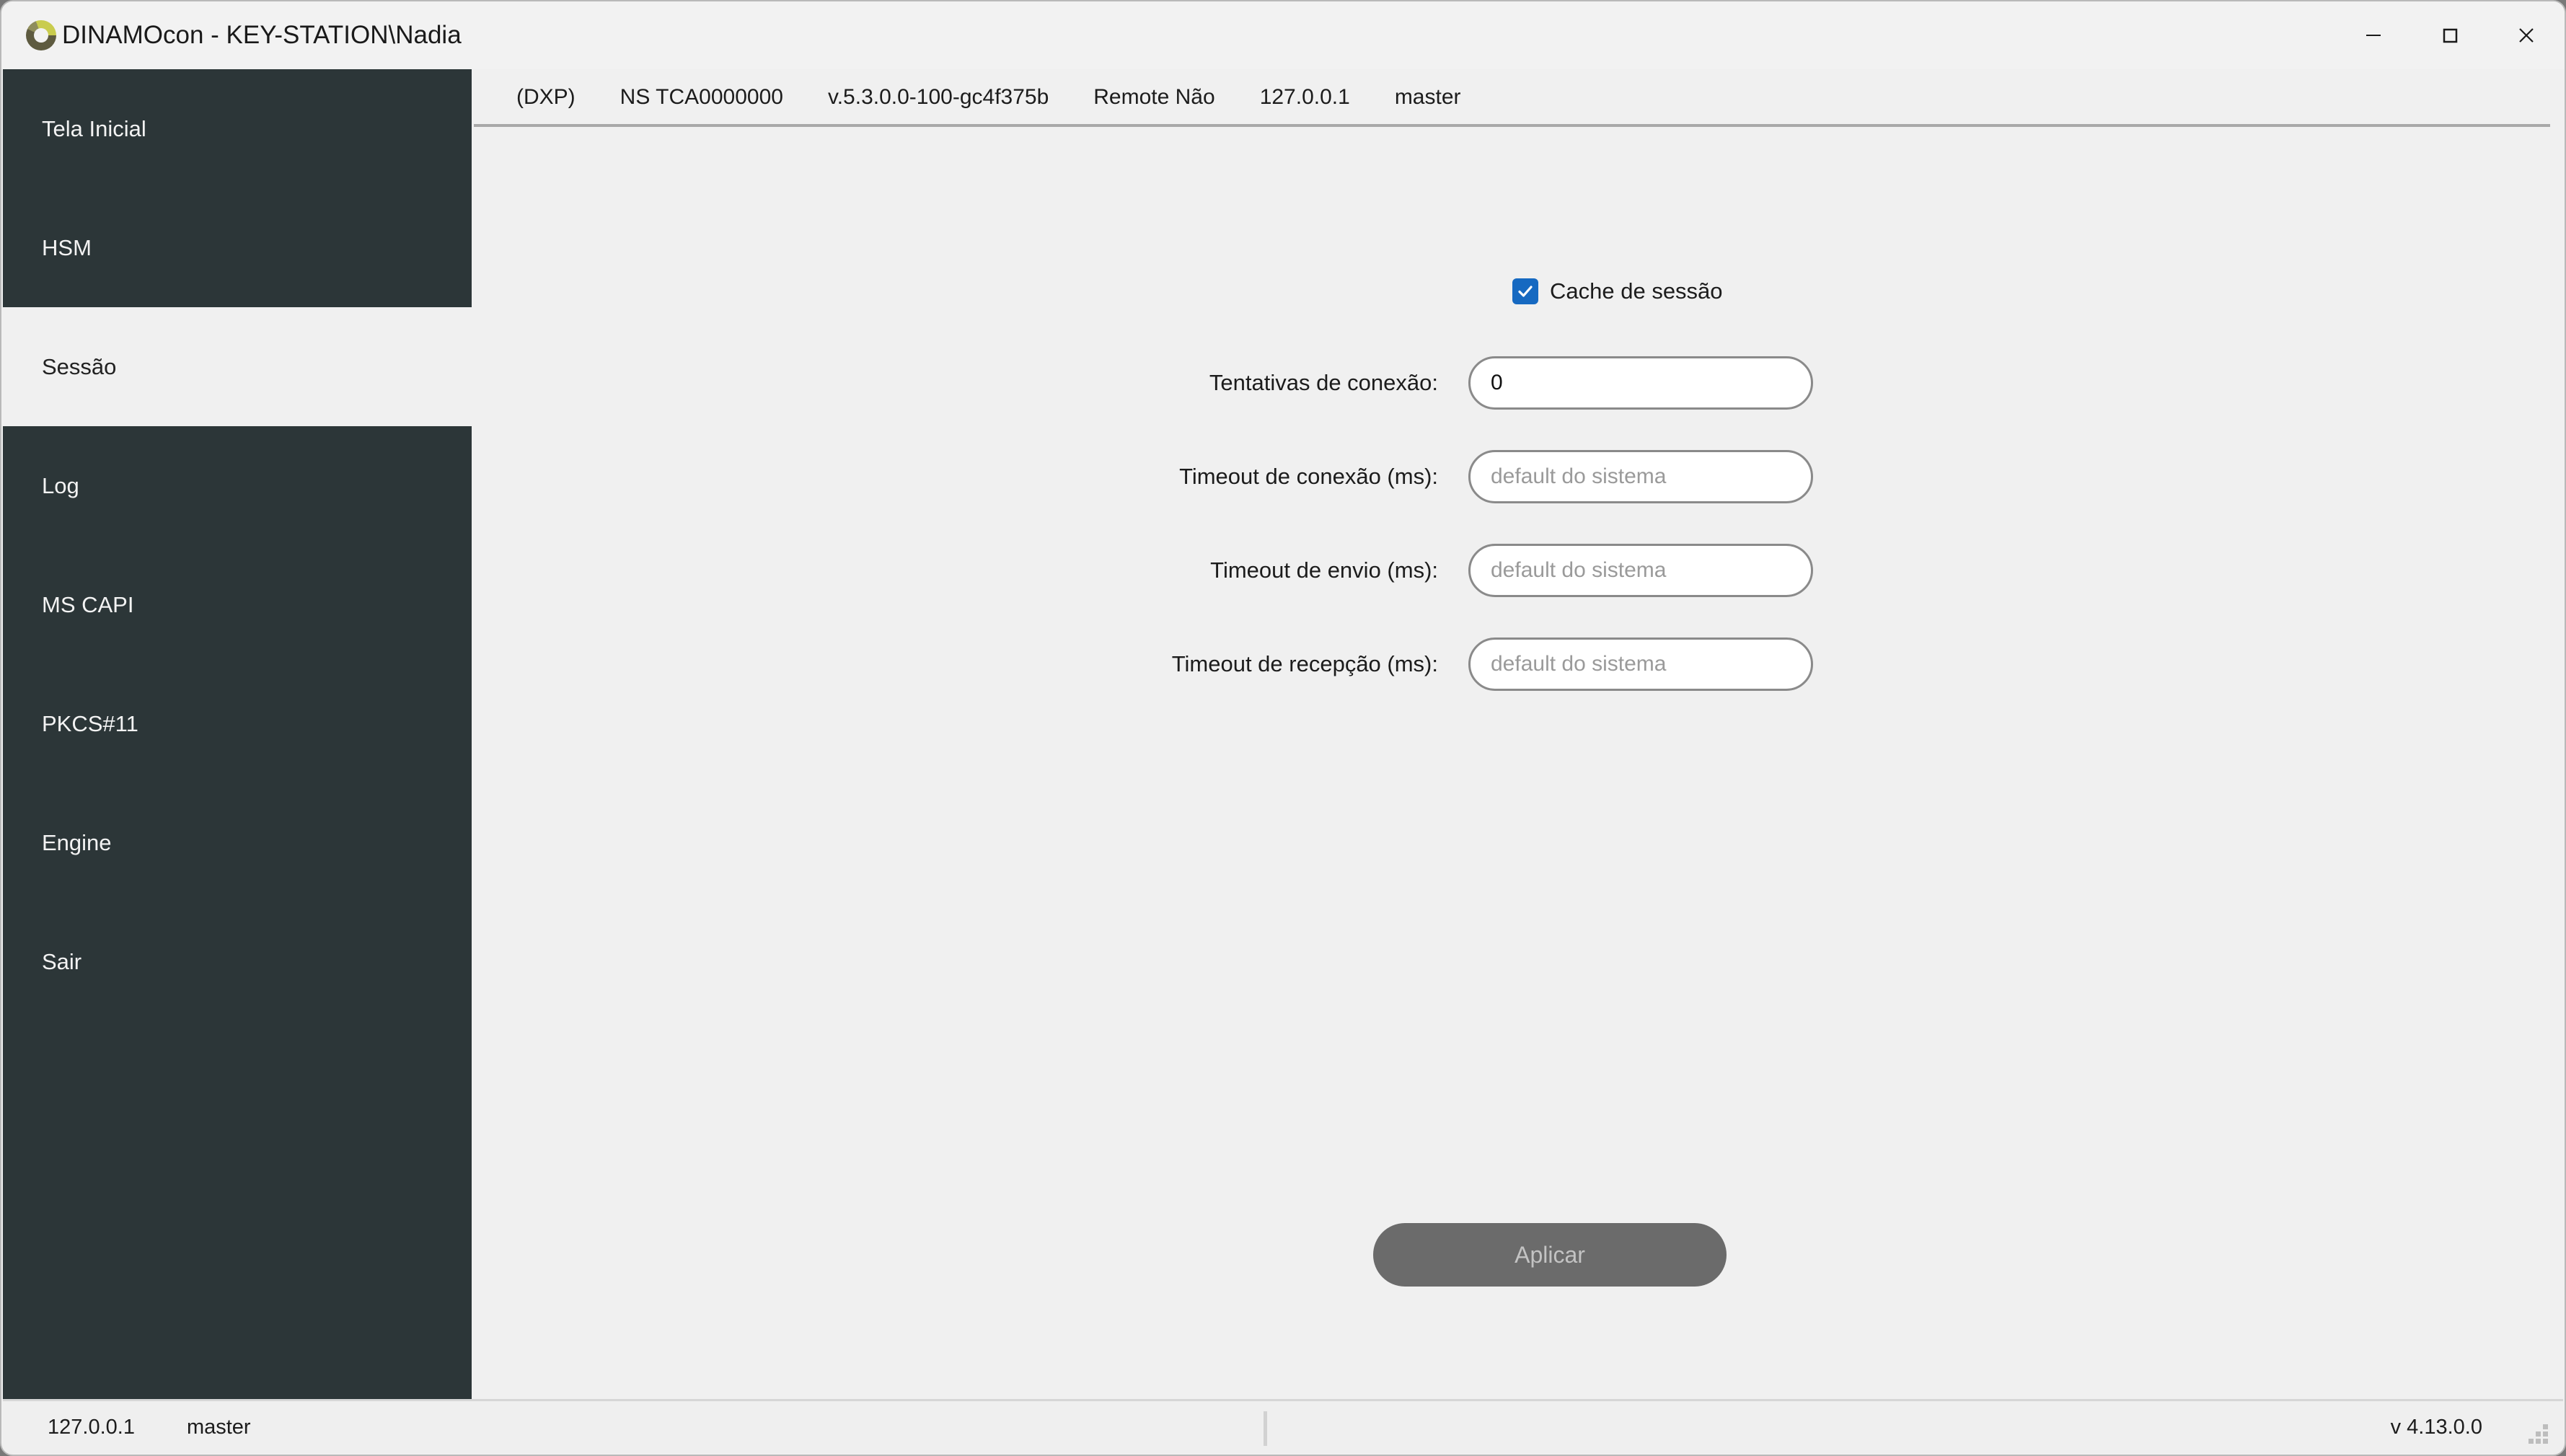 This screenshot has width=2566, height=1456. Describe the element at coordinates (1154, 97) in the screenshot. I see `info-remote: Remote Não` at that location.